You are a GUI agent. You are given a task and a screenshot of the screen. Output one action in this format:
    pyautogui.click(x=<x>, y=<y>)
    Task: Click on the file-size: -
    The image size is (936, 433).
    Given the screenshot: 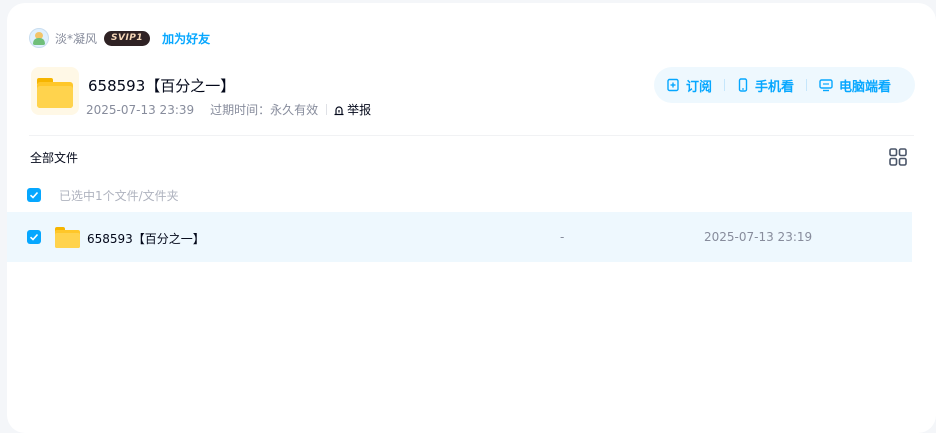 What is the action you would take?
    pyautogui.click(x=562, y=237)
    